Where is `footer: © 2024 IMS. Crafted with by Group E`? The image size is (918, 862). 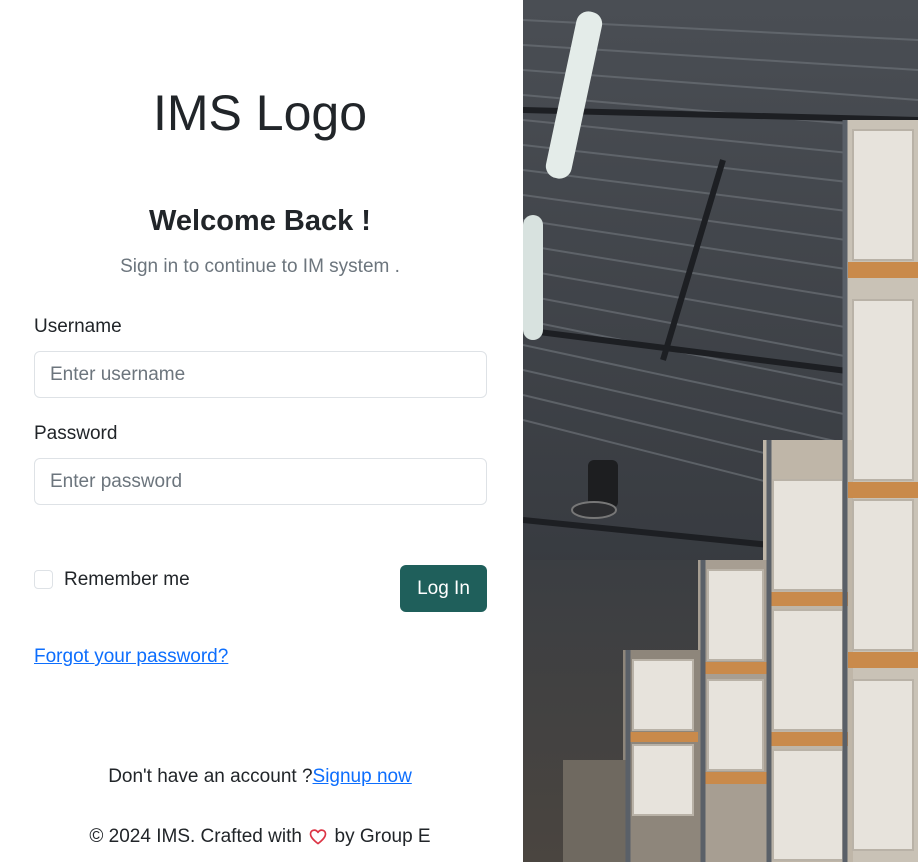
footer: © 2024 IMS. Crafted with by Group E is located at coordinates (260, 838).